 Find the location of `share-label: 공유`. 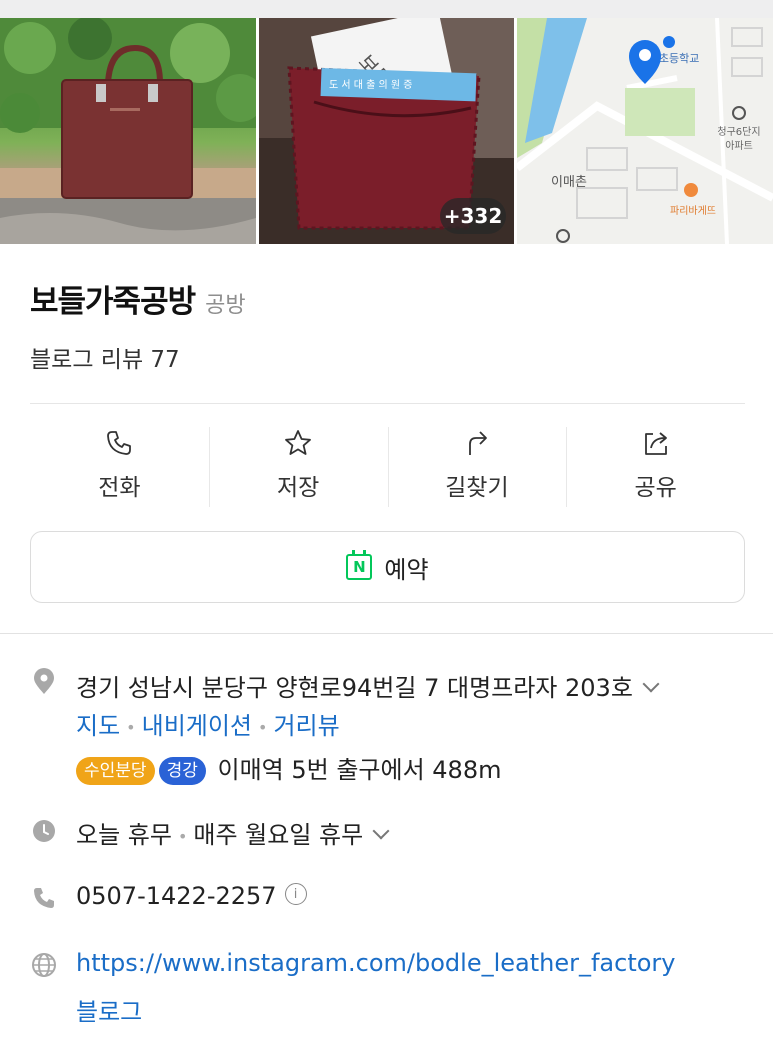

share-label: 공유 is located at coordinates (655, 488).